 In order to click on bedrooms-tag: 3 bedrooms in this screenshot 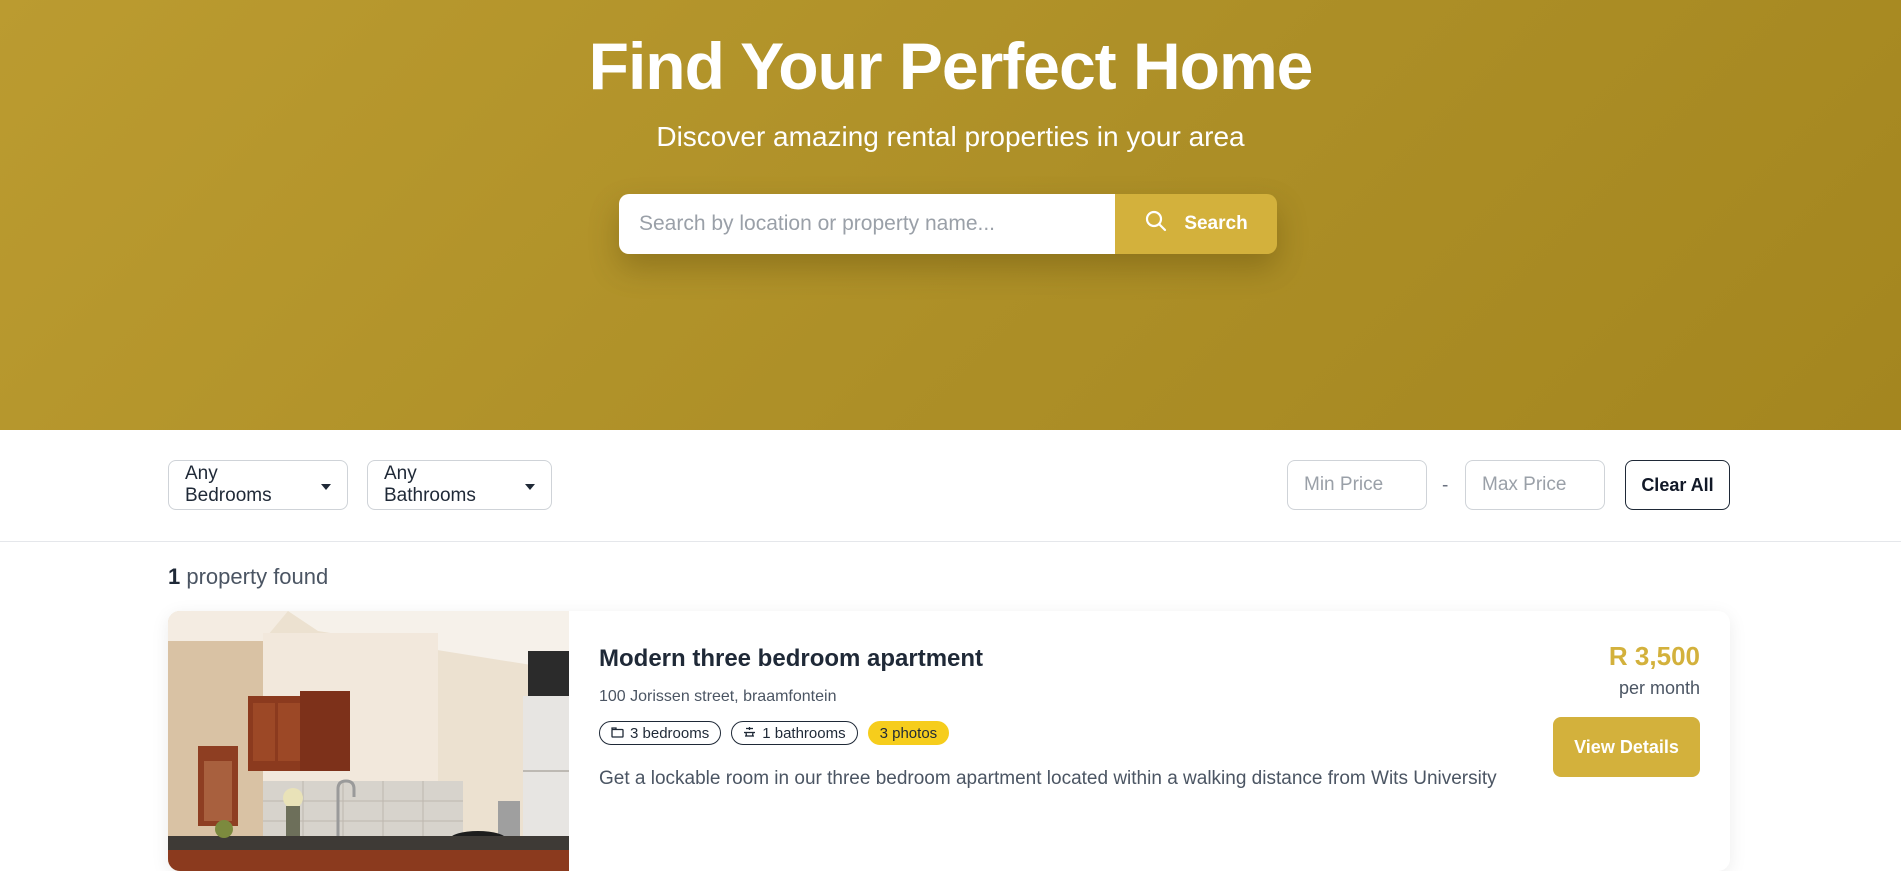, I will do `click(660, 733)`.